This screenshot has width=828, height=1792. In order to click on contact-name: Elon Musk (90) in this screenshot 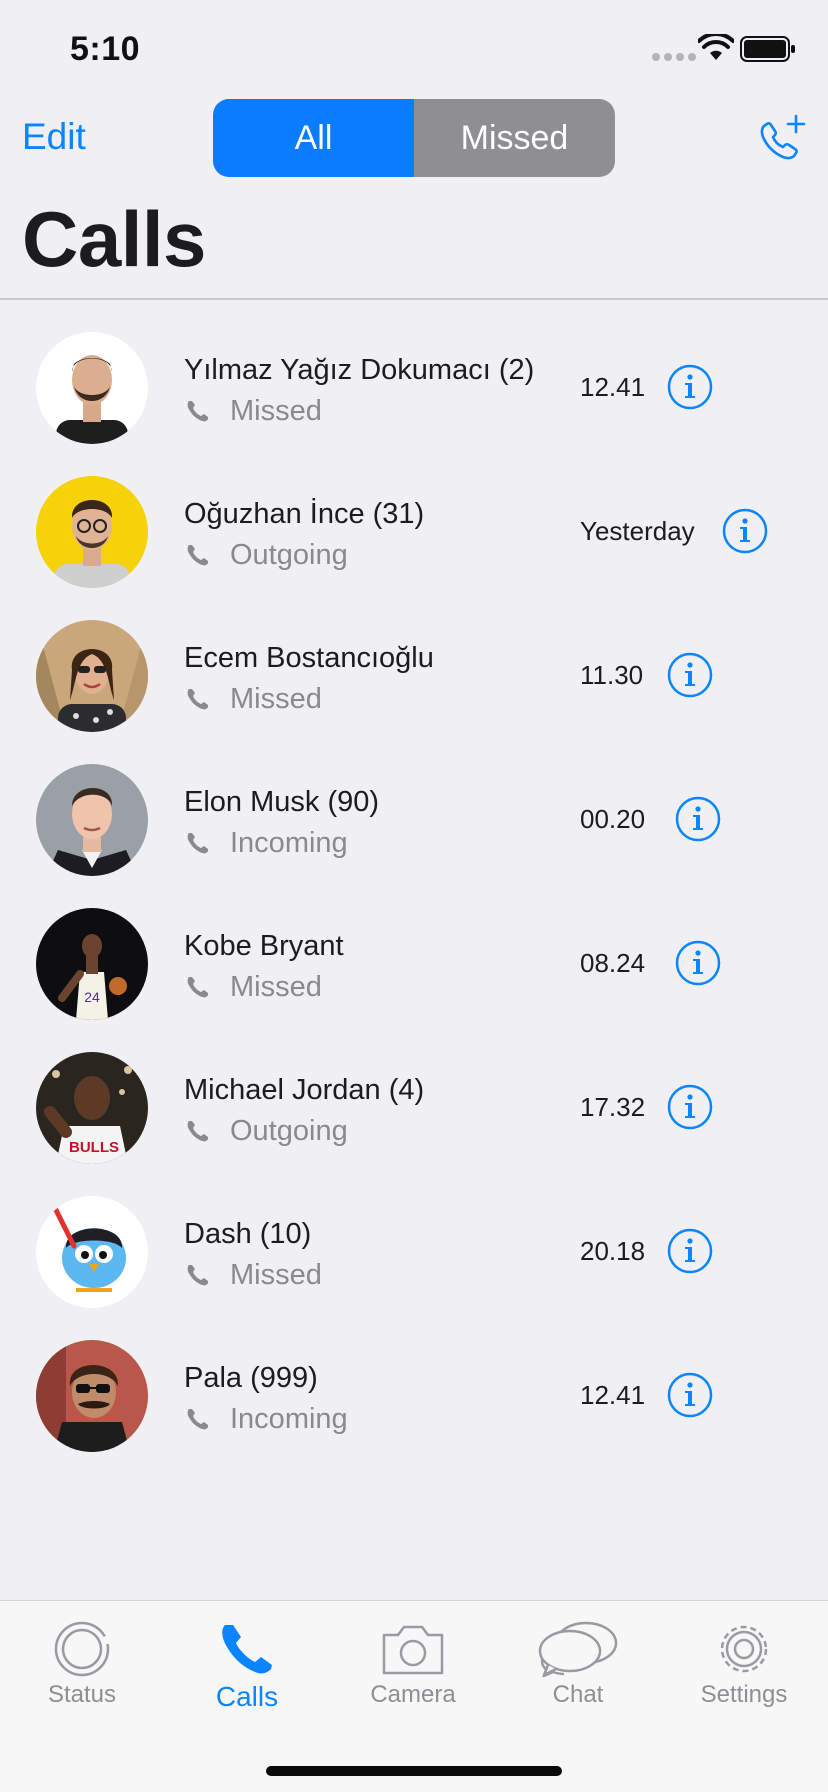, I will do `click(282, 802)`.